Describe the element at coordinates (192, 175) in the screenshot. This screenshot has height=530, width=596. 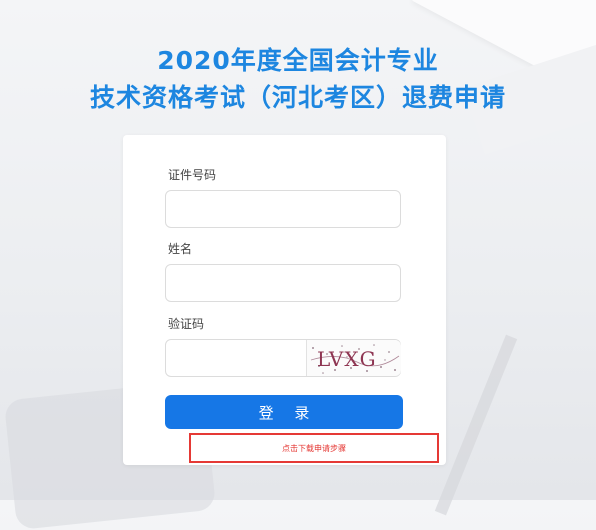
I see `id-number-label: 证件号码` at that location.